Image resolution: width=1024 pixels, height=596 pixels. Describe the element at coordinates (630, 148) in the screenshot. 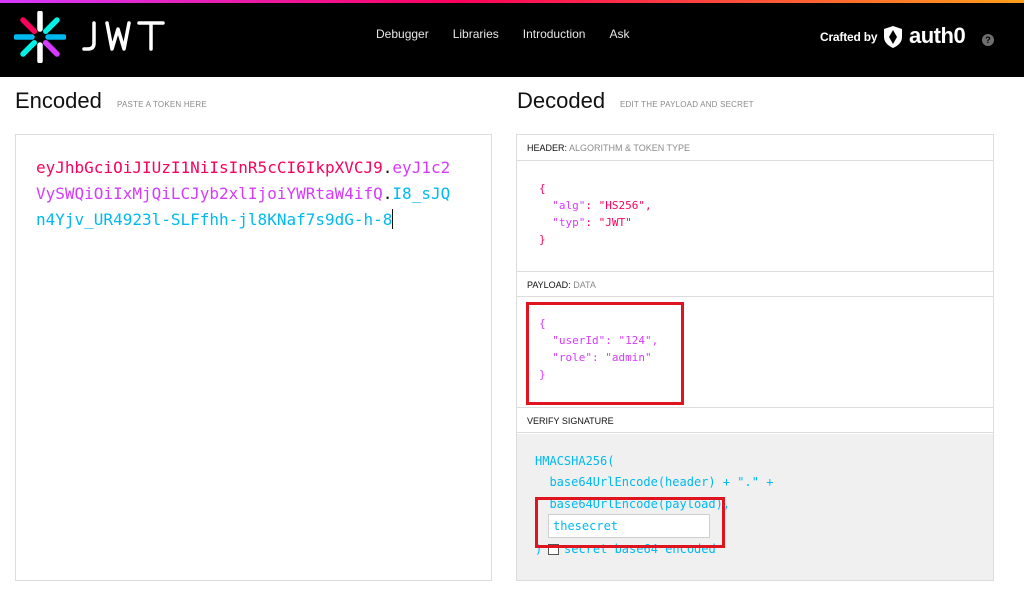

I see `header-section-desc: ALGORITHM & TOKEN TYPE` at that location.